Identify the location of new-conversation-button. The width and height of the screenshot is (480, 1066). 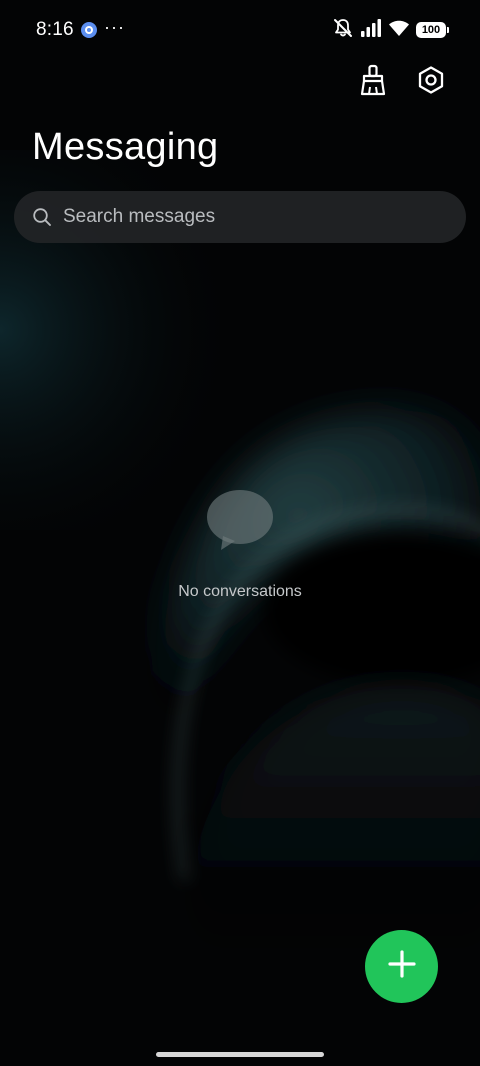
(401, 966).